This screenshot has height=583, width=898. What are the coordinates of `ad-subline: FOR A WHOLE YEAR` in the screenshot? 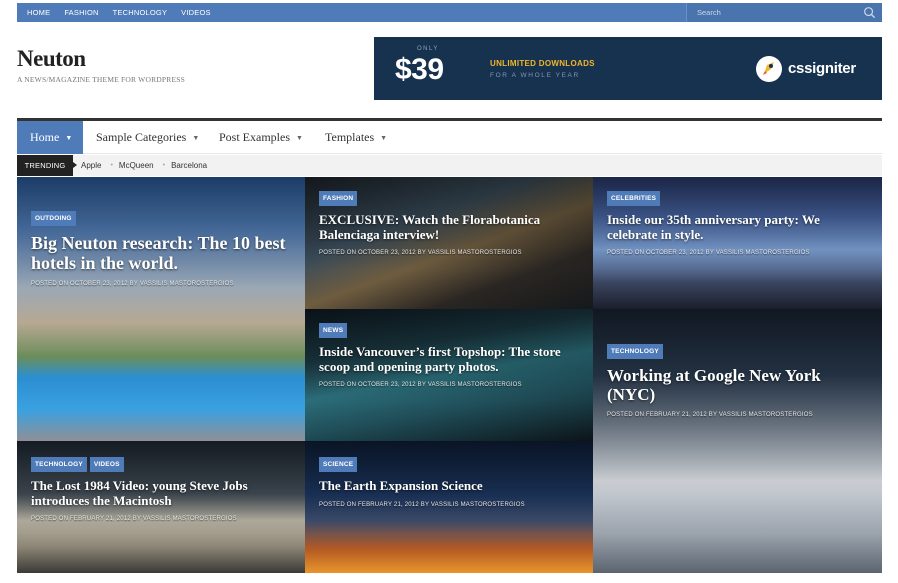 It's located at (535, 75).